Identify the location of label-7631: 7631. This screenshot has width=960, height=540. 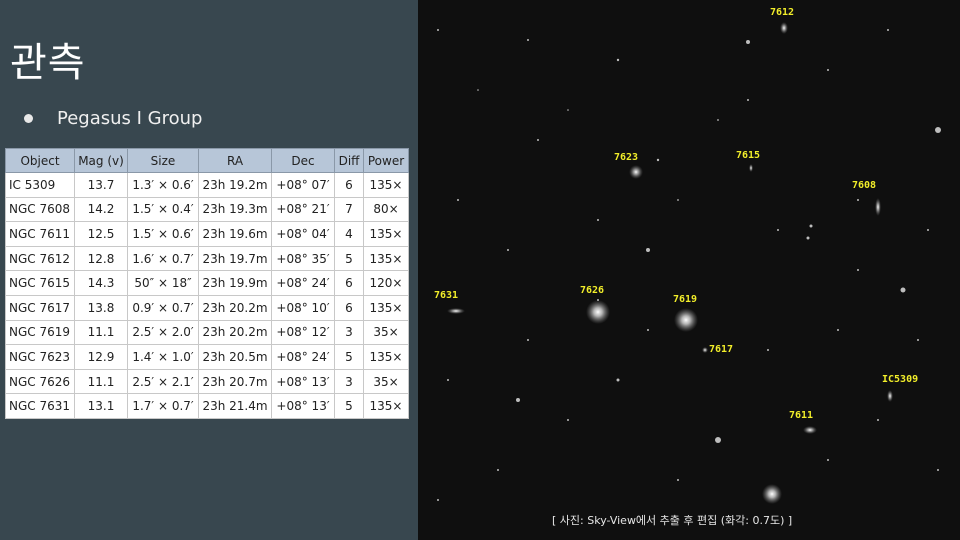
(446, 295).